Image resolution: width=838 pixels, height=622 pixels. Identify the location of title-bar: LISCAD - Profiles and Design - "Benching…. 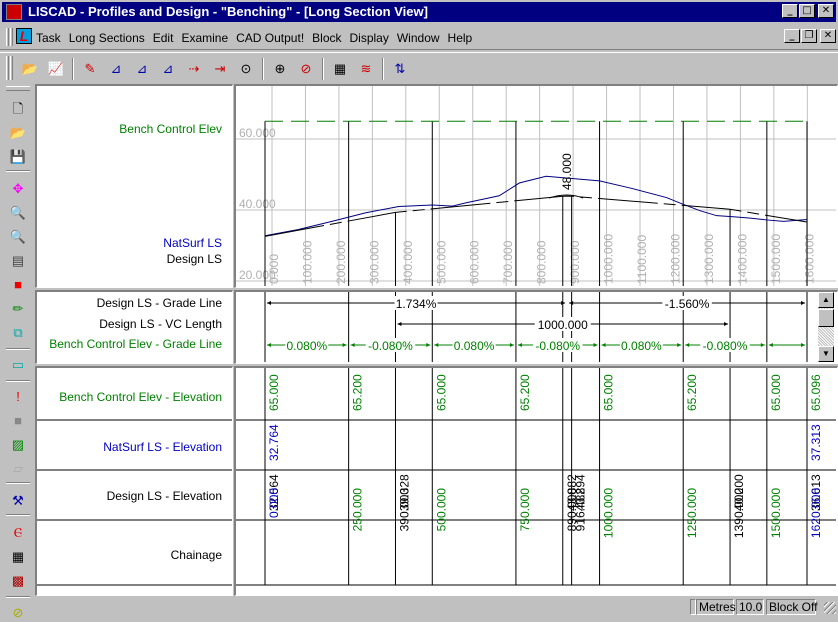
(419, 11).